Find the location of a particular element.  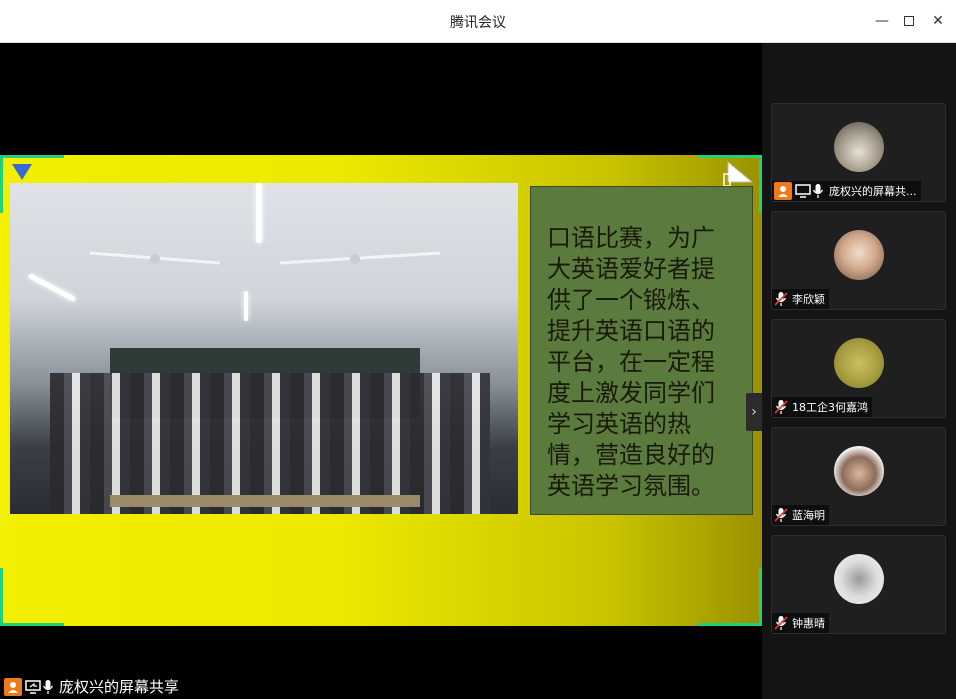

participant-name: 18工企3何嘉鸿 is located at coordinates (830, 407).